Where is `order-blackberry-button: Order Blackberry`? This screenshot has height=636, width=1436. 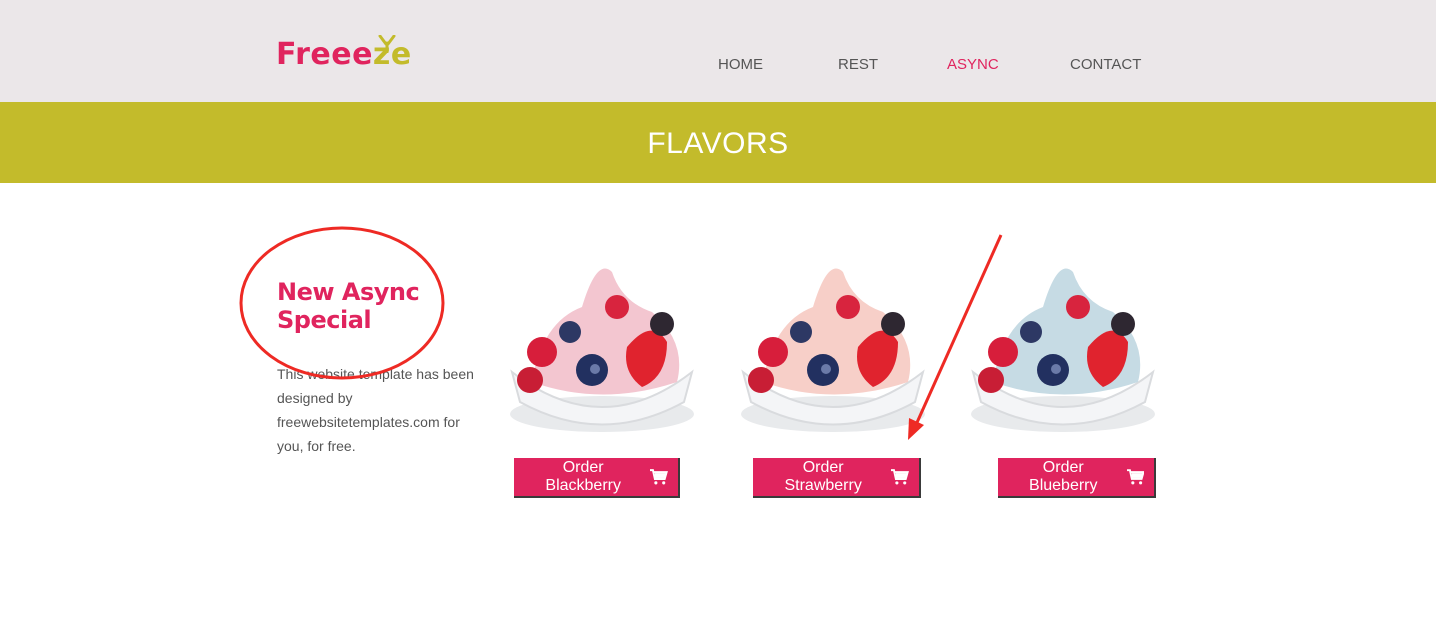 order-blackberry-button: Order Blackberry is located at coordinates (597, 478).